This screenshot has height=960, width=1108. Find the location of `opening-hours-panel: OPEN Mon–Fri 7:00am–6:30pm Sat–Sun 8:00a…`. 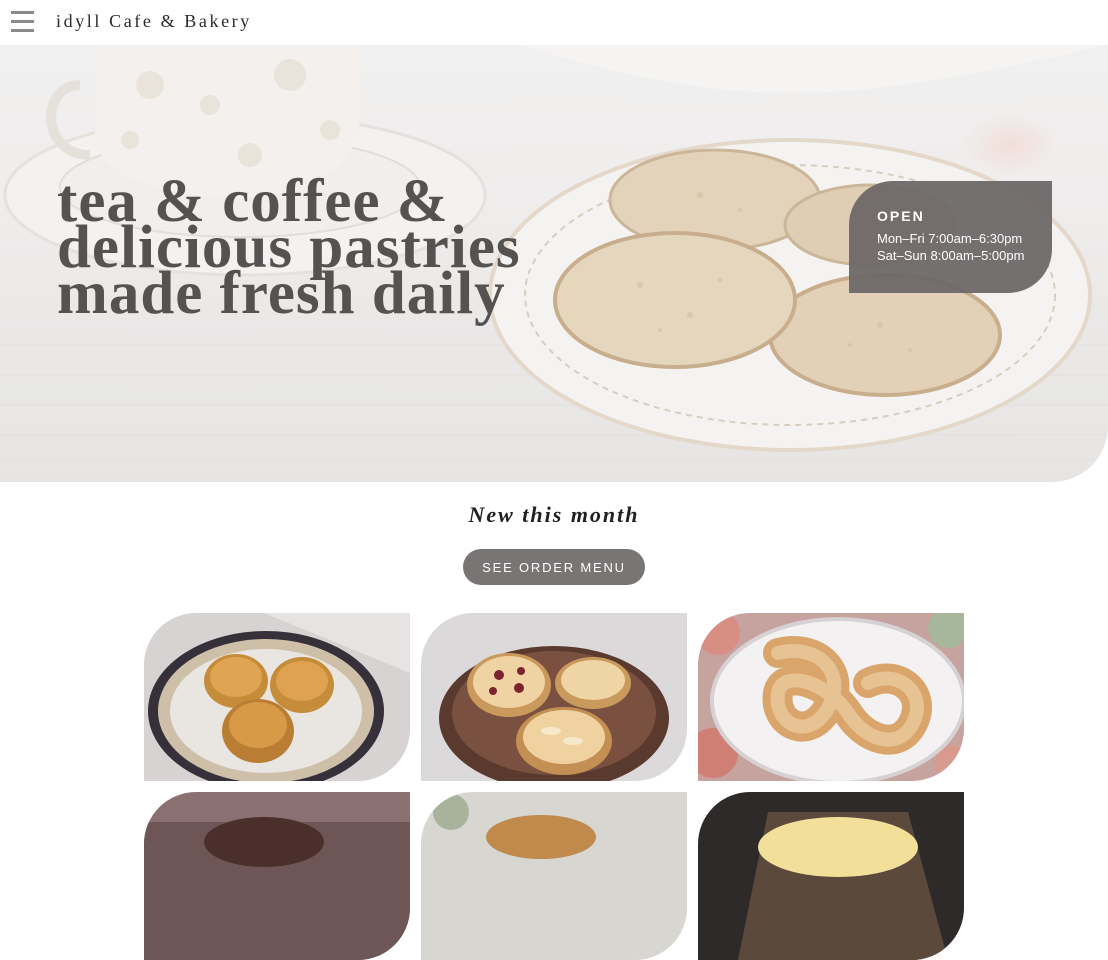

opening-hours-panel: OPEN Mon–Fri 7:00am–6:30pm Sat–Sun 8:00a… is located at coordinates (950, 237).